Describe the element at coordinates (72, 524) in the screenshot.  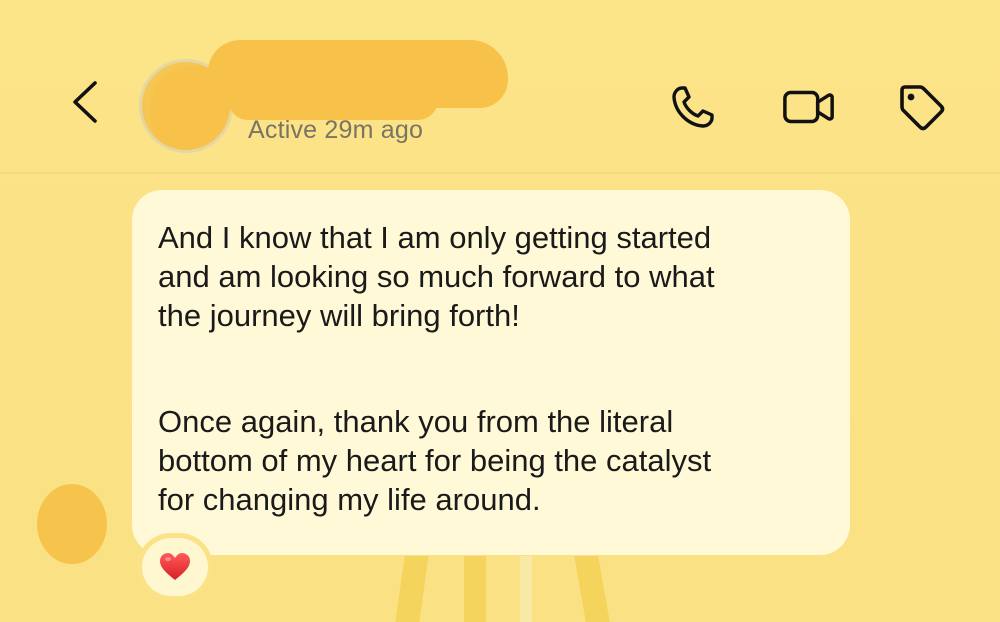
I see `sender-avatar-redacted` at that location.